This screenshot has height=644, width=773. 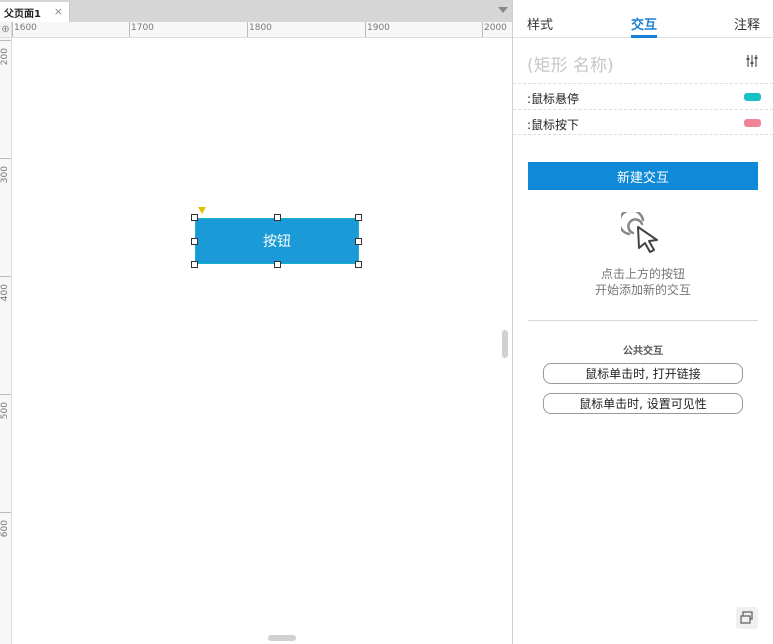 I want to click on close-icon: ×, so click(x=58, y=11).